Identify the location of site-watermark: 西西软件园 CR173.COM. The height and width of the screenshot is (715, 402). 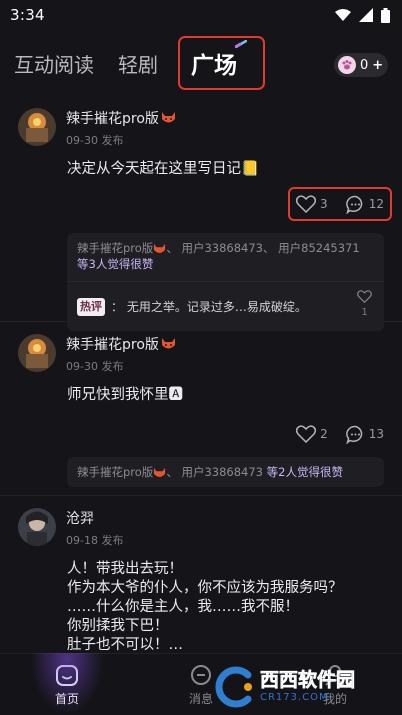
(297, 687).